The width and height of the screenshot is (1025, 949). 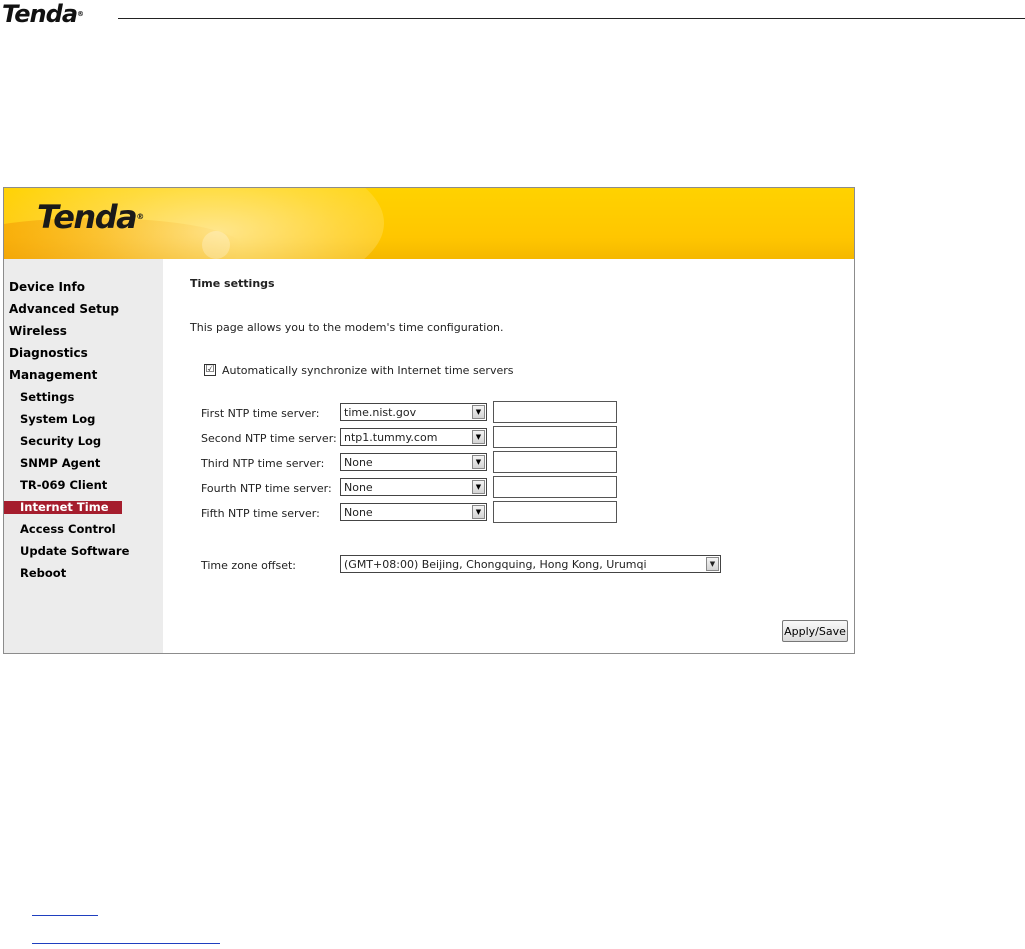 I want to click on doc-header-logo: Tenda®, so click(x=43, y=14).